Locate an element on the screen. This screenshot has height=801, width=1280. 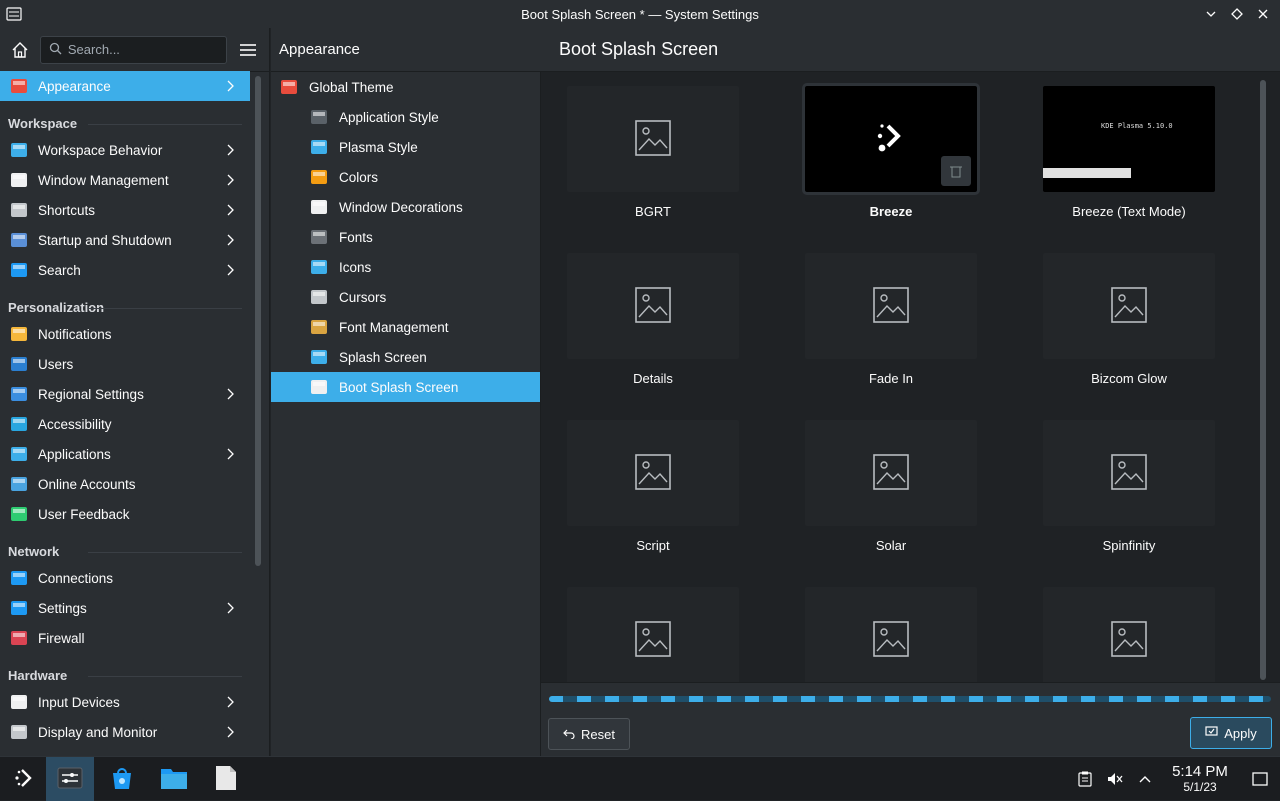
sidebar-item-label: Display and Monitor is located at coordinates (98, 732).